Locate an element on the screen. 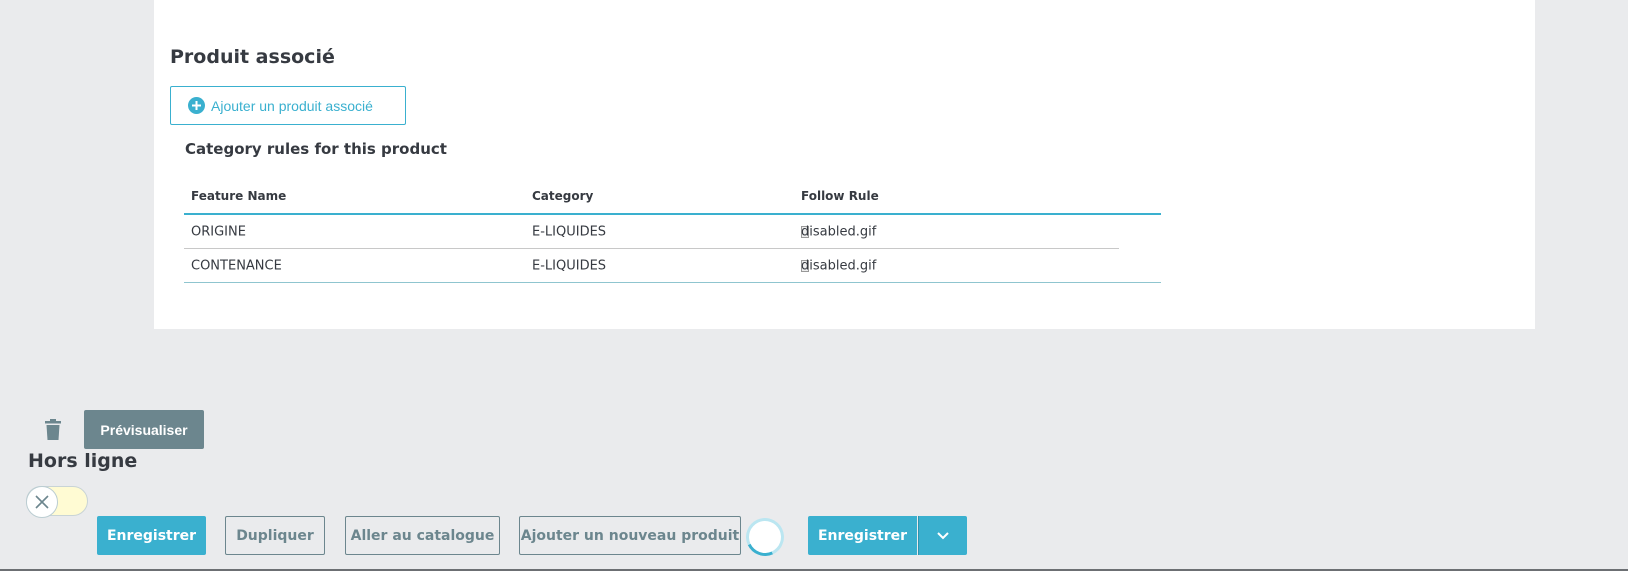 The image size is (1628, 571). table-row: CONTENANCE E-LIQUIDES disabled.gif is located at coordinates (672, 266).